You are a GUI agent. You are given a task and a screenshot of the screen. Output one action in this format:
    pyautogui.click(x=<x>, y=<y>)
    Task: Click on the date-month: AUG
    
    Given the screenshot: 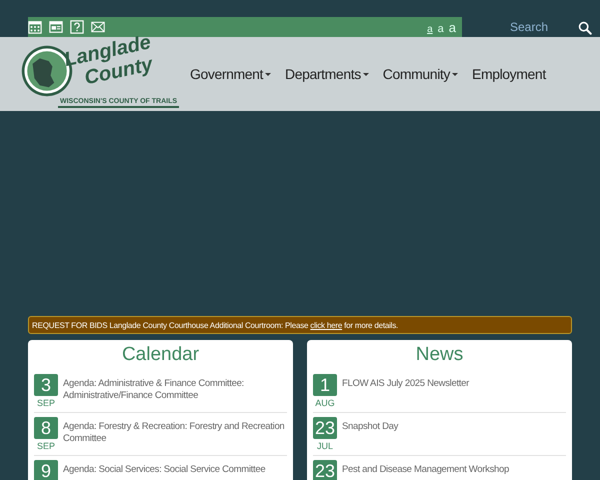 What is the action you would take?
    pyautogui.click(x=325, y=403)
    